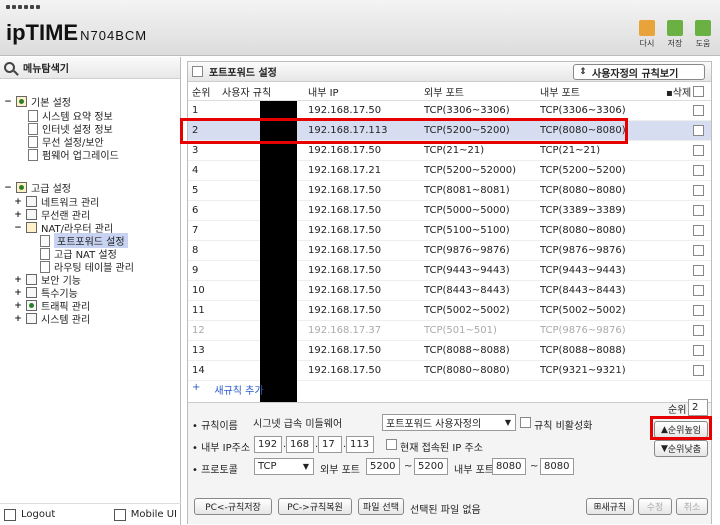 The image size is (720, 525). Describe the element at coordinates (381, 506) in the screenshot. I see `file-choose-button: 파일 선택` at that location.